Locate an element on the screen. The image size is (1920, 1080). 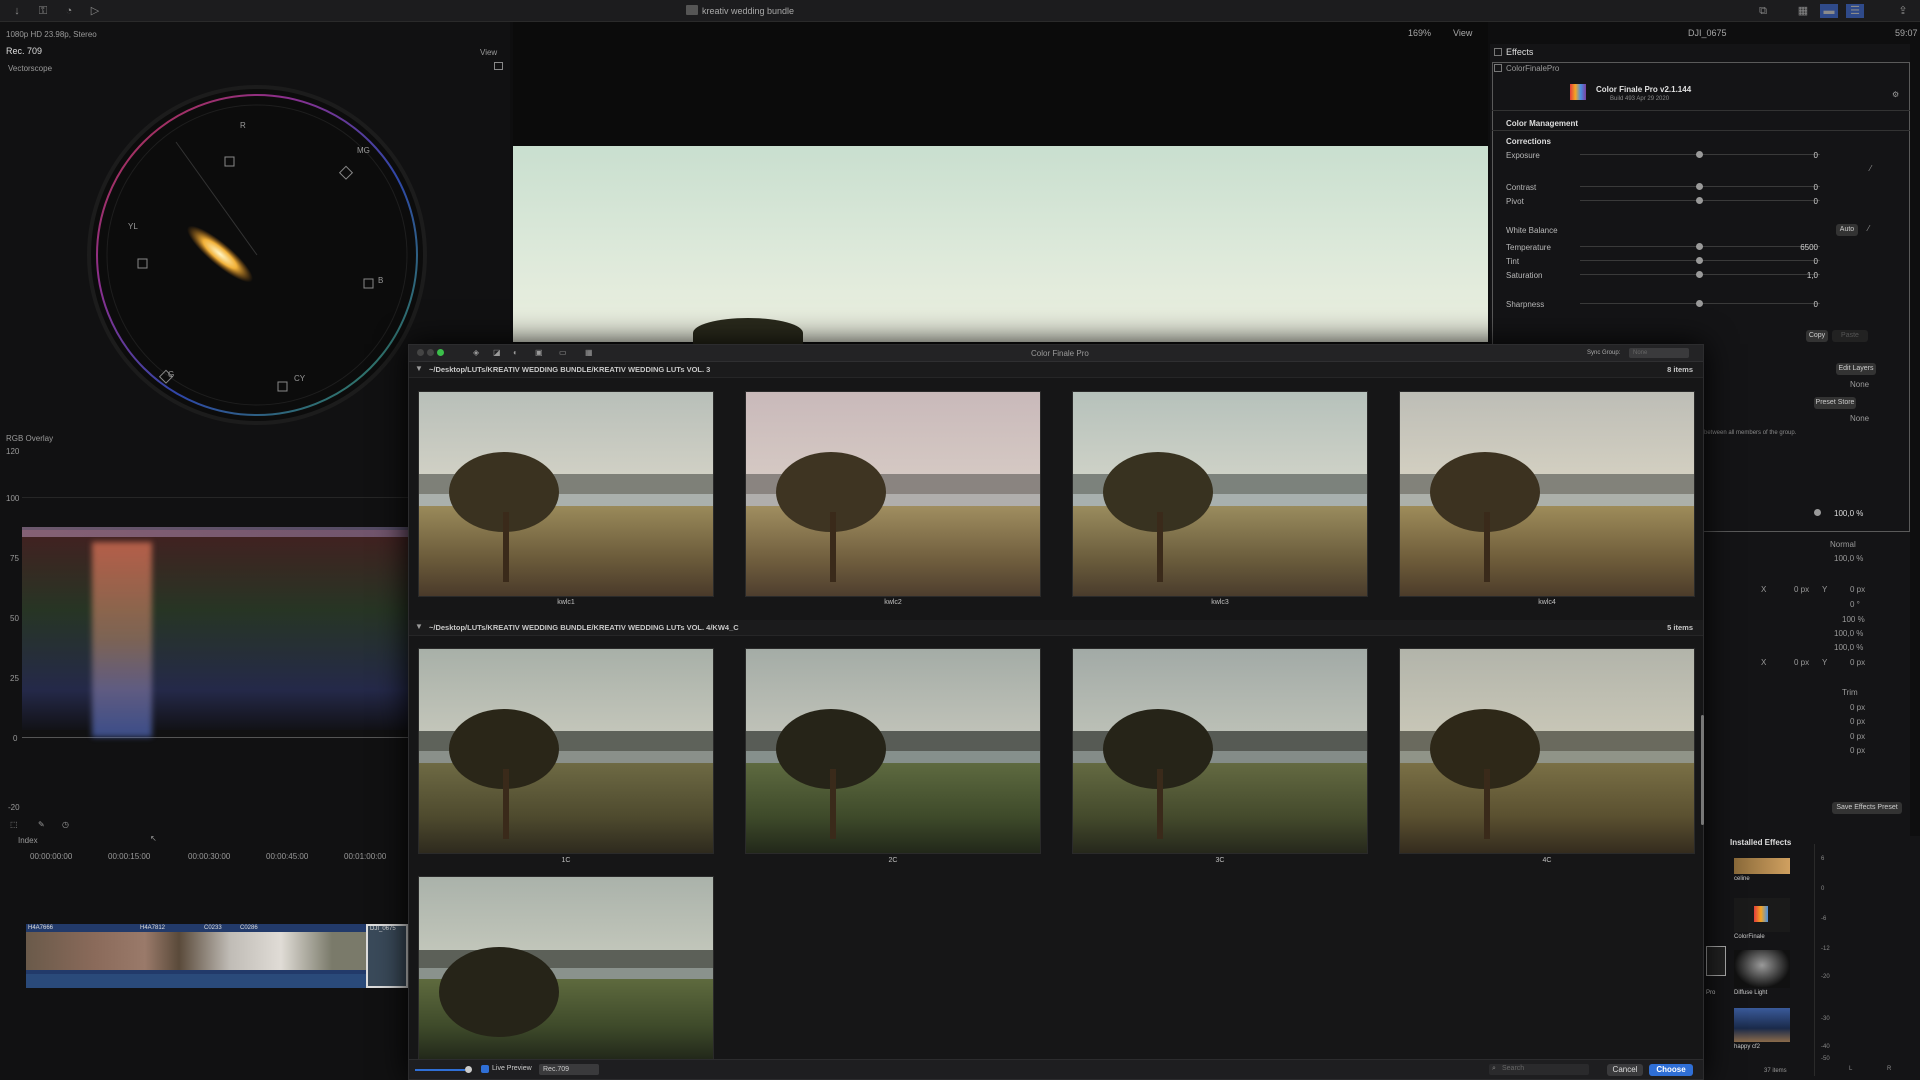
lut-thumb-kwlc1 is located at coordinates (566, 494).